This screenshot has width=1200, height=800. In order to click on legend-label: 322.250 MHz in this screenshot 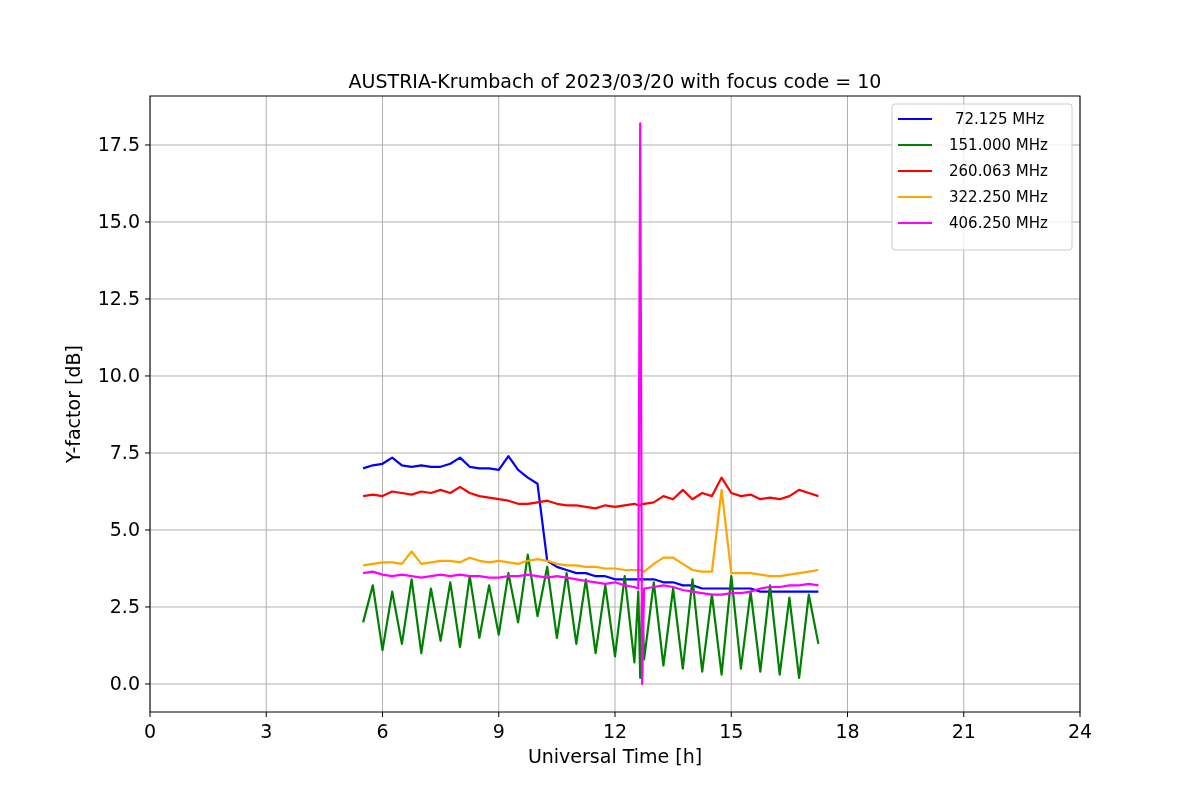, I will do `click(998, 197)`.